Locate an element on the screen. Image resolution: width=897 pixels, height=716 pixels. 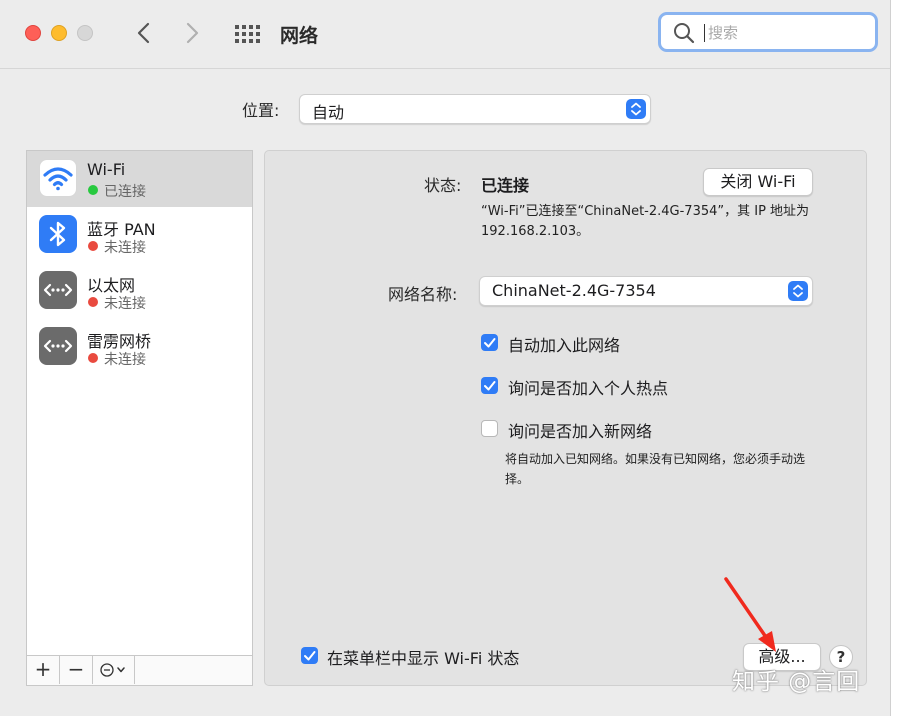
action-menu-icon is located at coordinates (112, 670).